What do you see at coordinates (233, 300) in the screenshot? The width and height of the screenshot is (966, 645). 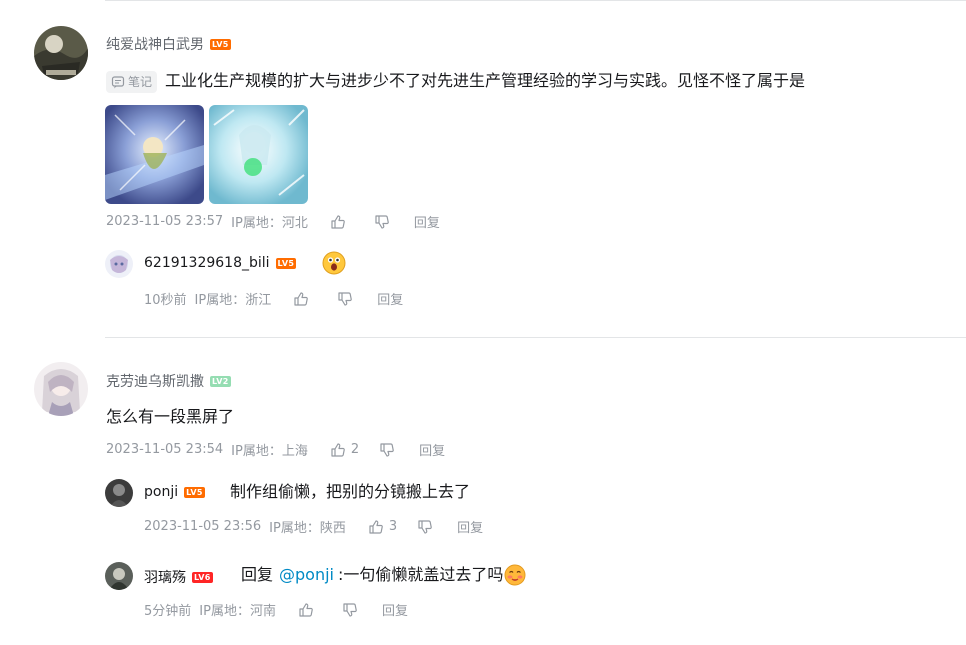 I see `ip-location: IP属地：浙江` at bounding box center [233, 300].